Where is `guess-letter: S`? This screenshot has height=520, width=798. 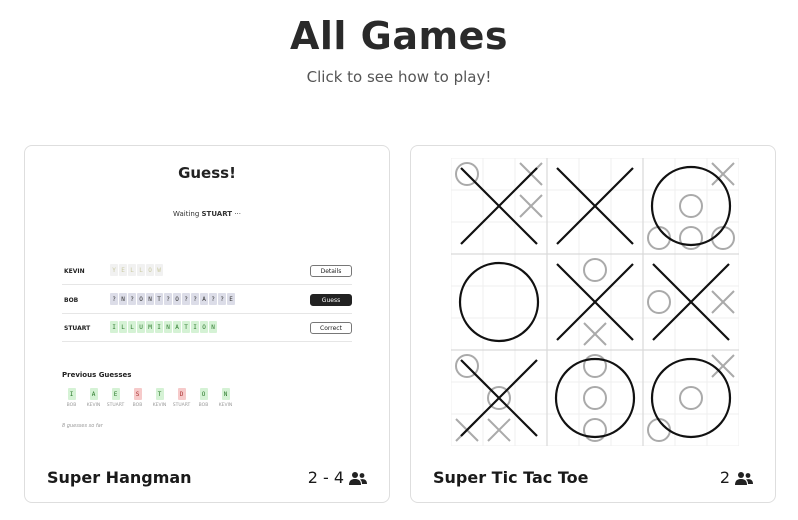
guess-letter: S is located at coordinates (137, 394).